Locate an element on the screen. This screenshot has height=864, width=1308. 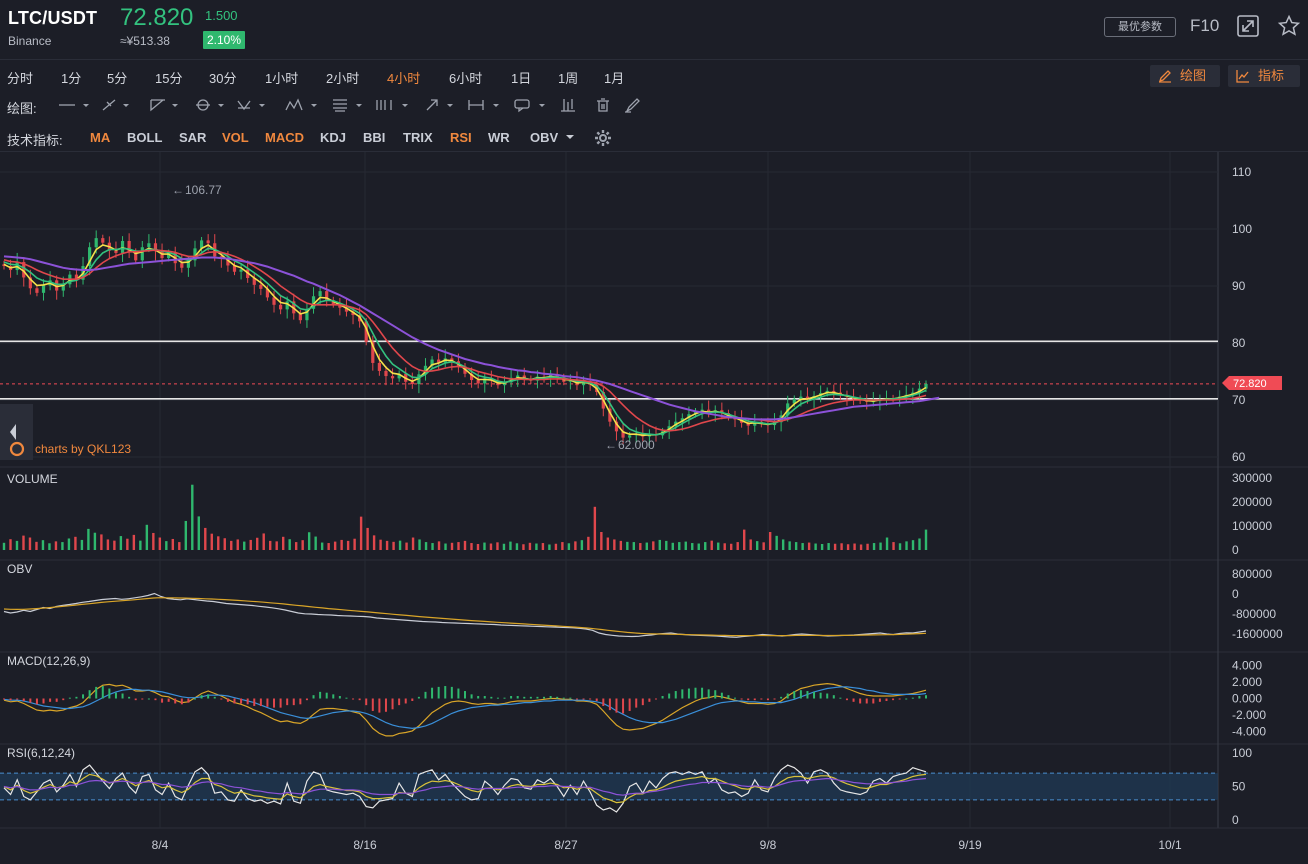
volume-y-tick-label: 0 is located at coordinates (1235, 550).